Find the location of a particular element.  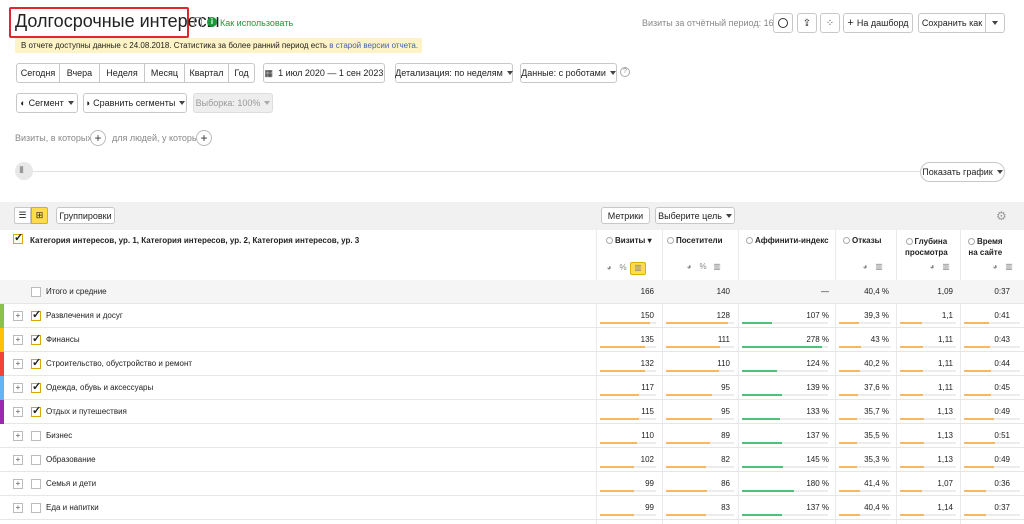

how-to-use-link: Как использовать is located at coordinates (256, 23).